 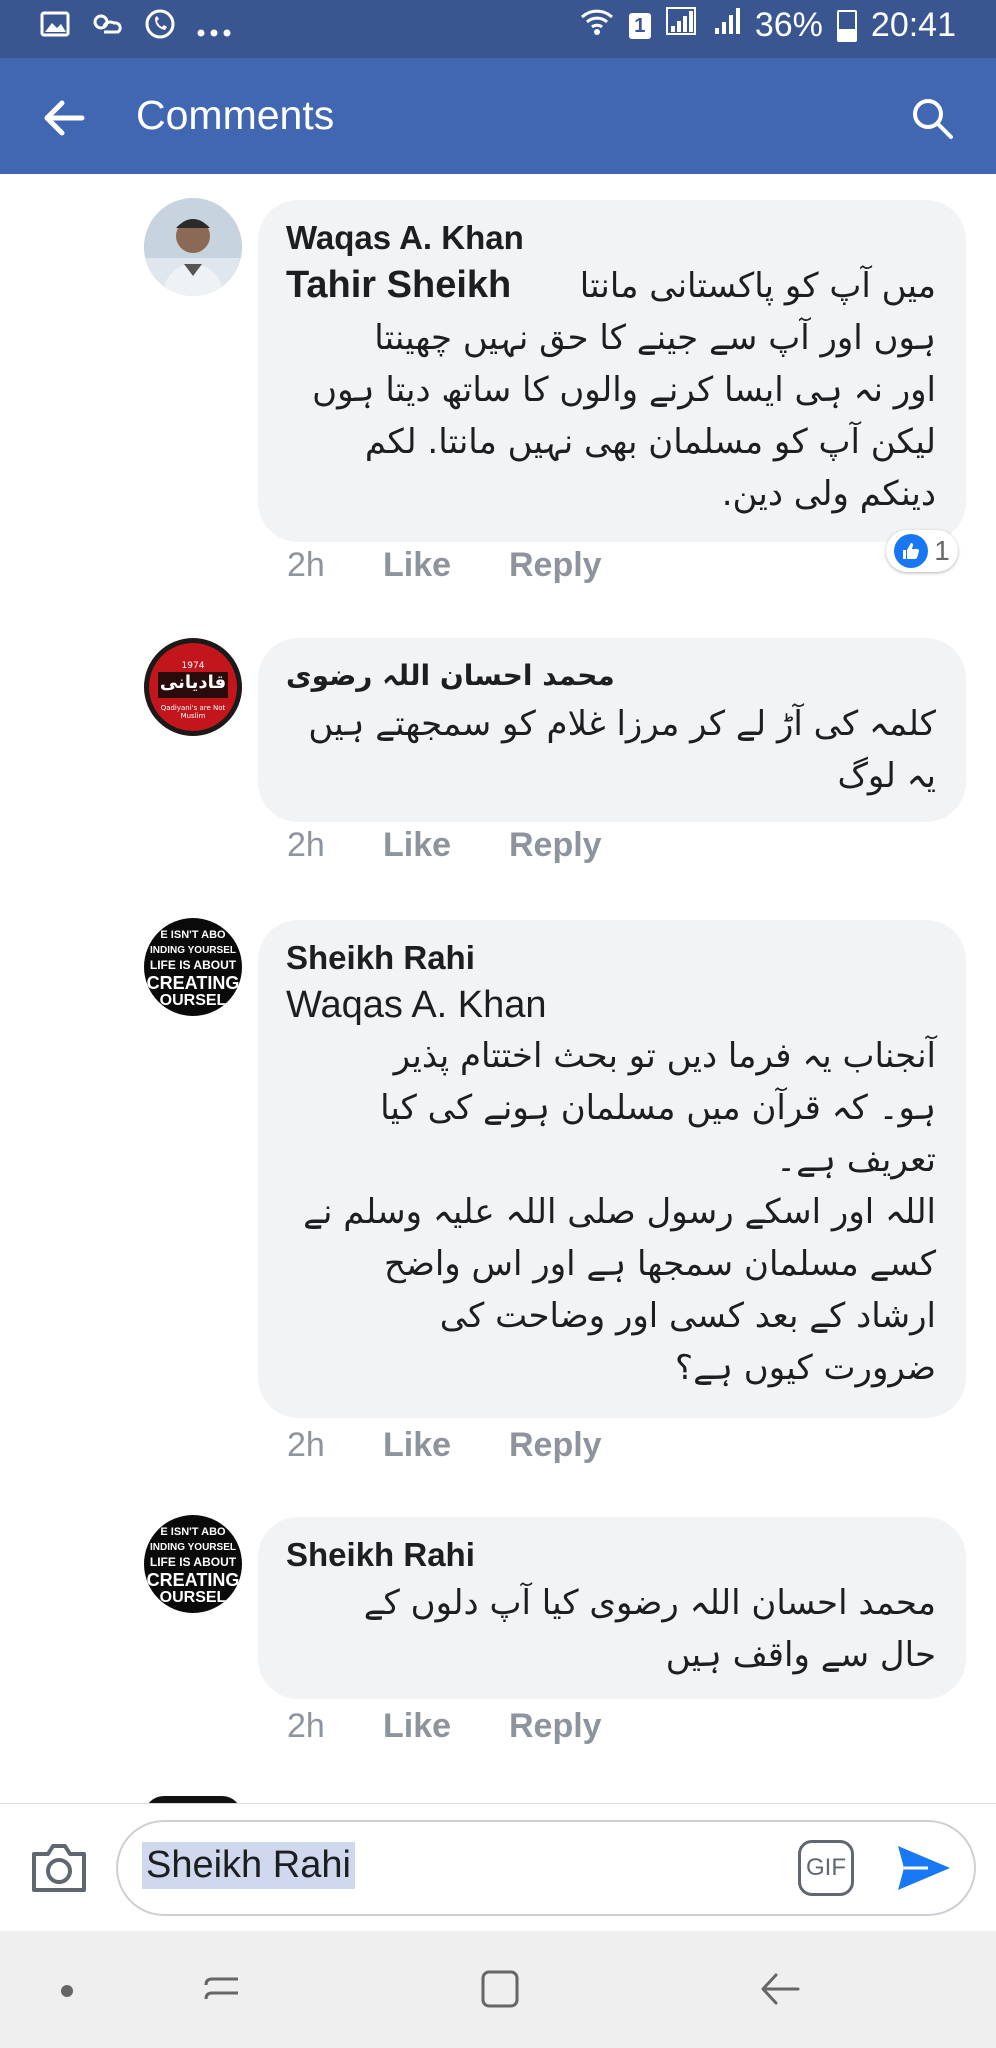 I want to click on comment-input-value: Sheikh Rahi, so click(x=248, y=1865).